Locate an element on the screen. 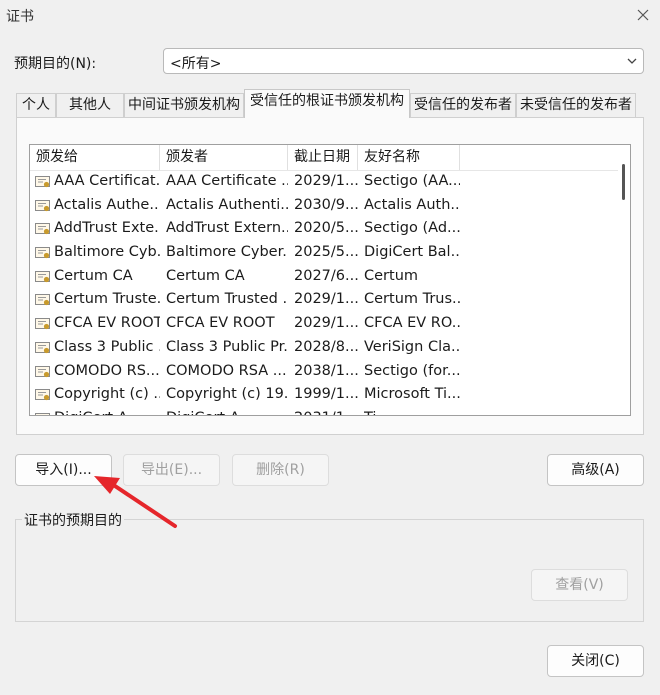 The image size is (660, 695). tab-trusted-publishers: 受信任的发布者 is located at coordinates (463, 105).